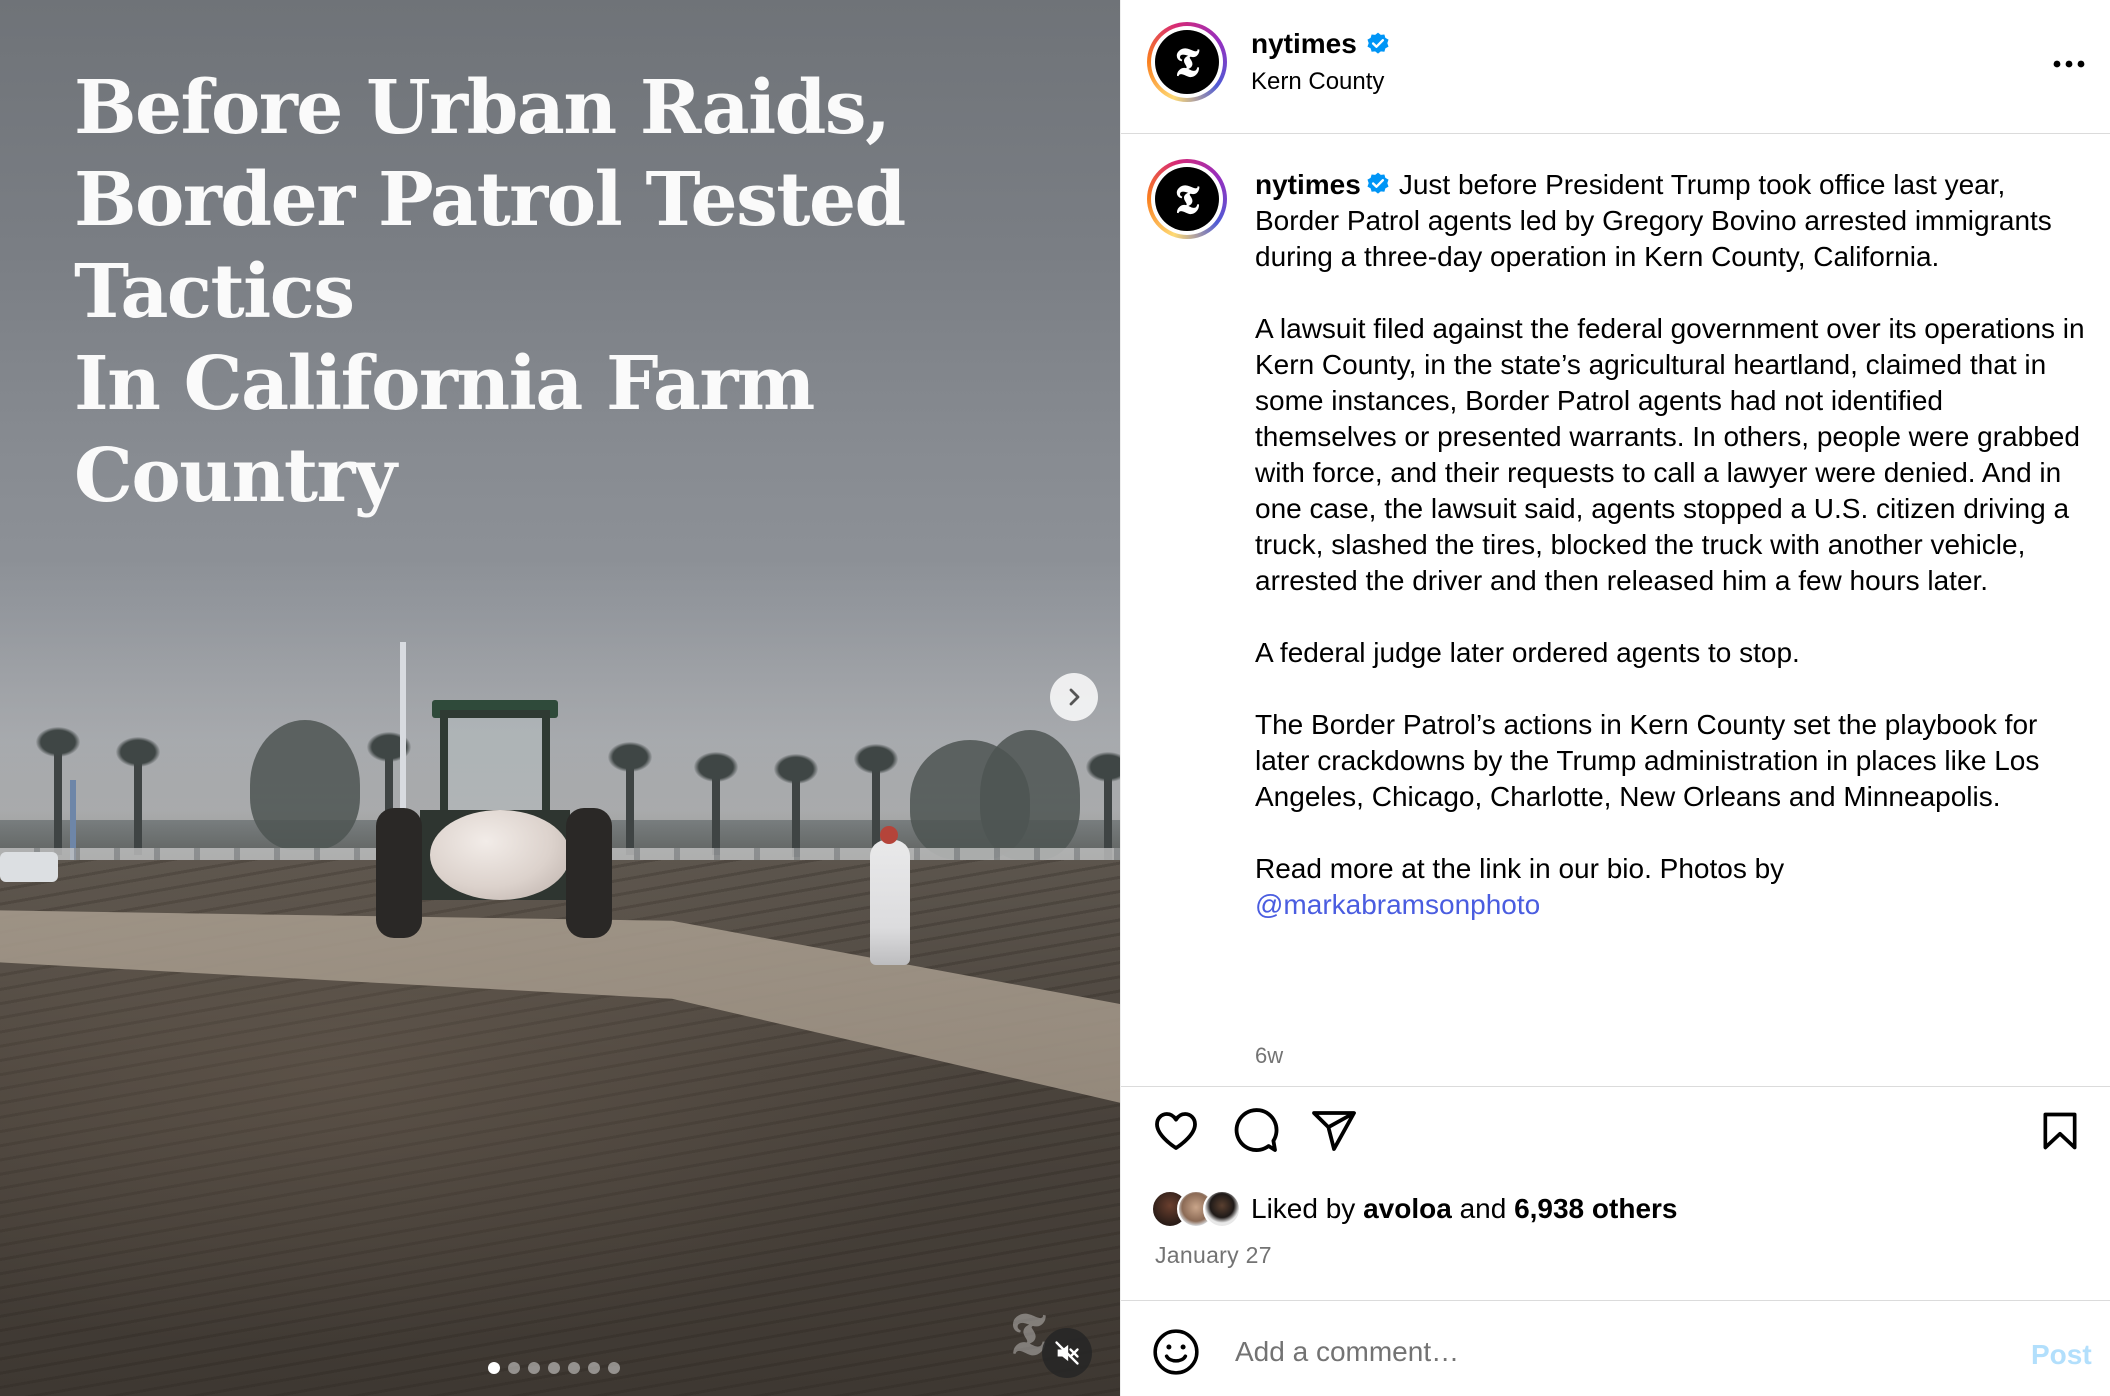 This screenshot has width=2110, height=1396. What do you see at coordinates (1397, 904) in the screenshot?
I see `photographer-mention-link: @markabramsonphoto` at bounding box center [1397, 904].